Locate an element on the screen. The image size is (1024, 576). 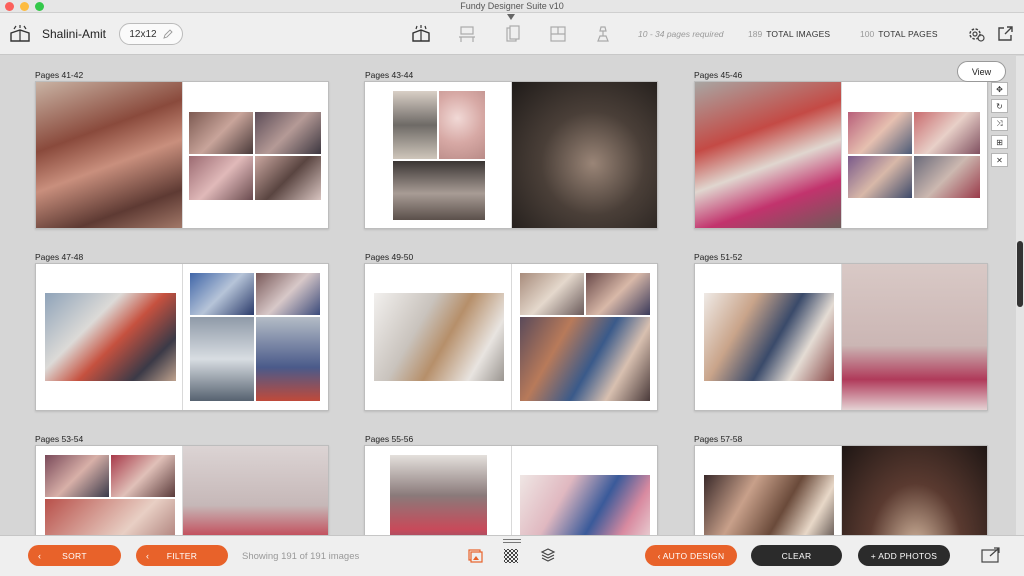
spread-label-55-56: Pages 55-56 is located at coordinates (389, 439).